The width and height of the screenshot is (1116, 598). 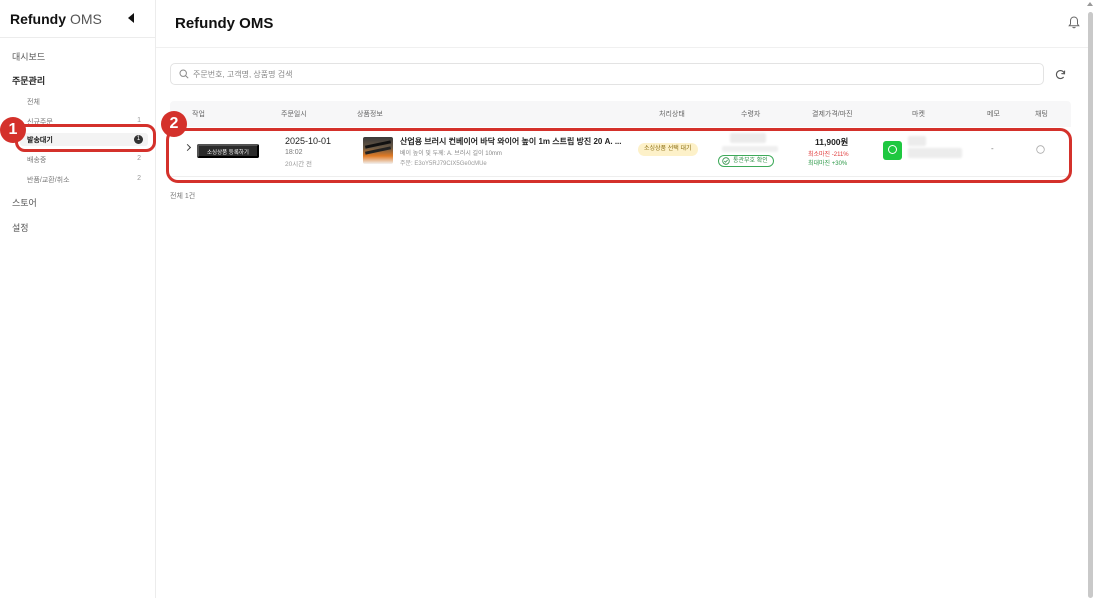 I want to click on sidebar-item-all: 전체, so click(x=84, y=102).